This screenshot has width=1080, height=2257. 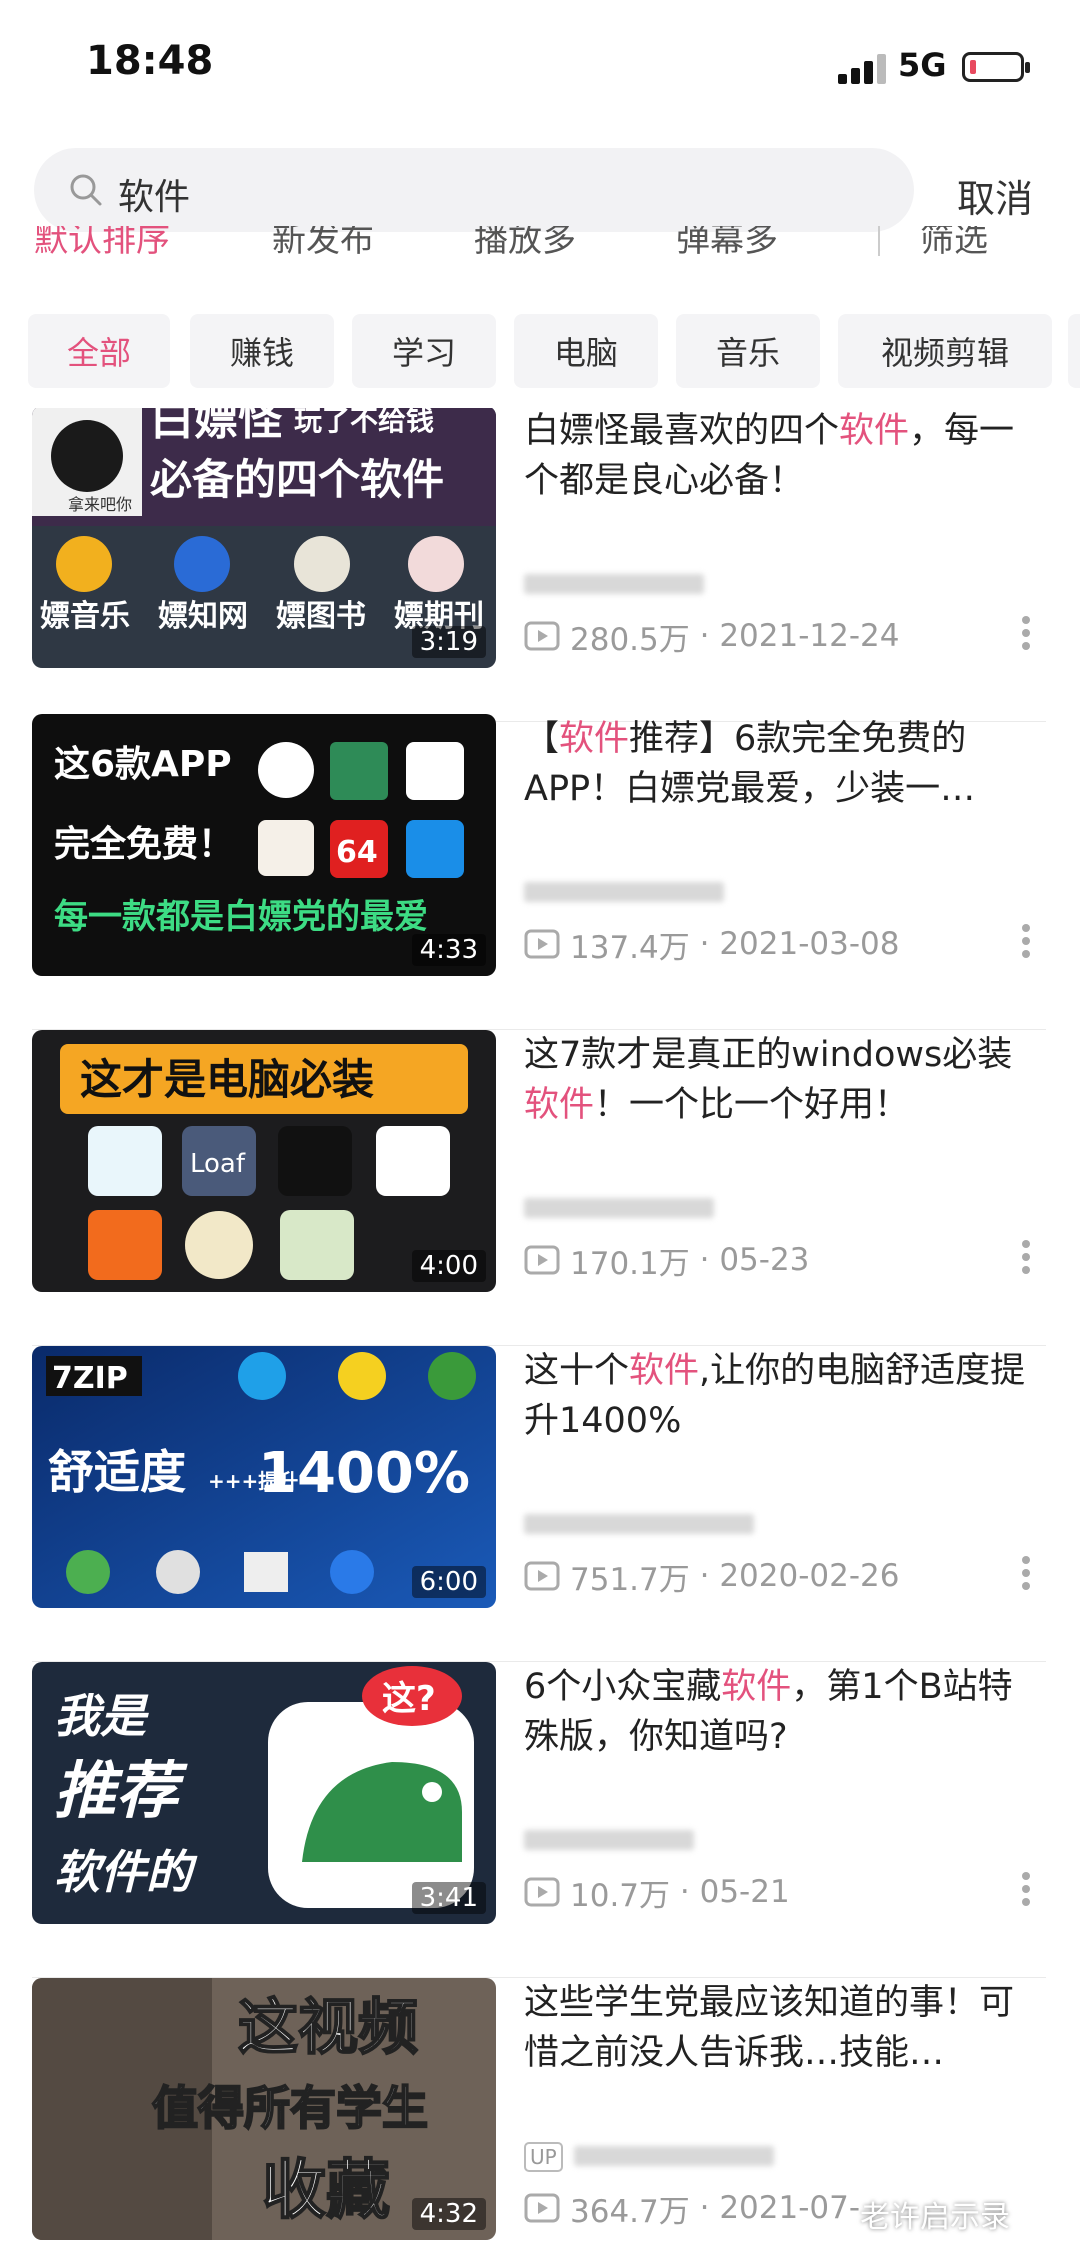 I want to click on search-query: 软件, so click(x=154, y=197).